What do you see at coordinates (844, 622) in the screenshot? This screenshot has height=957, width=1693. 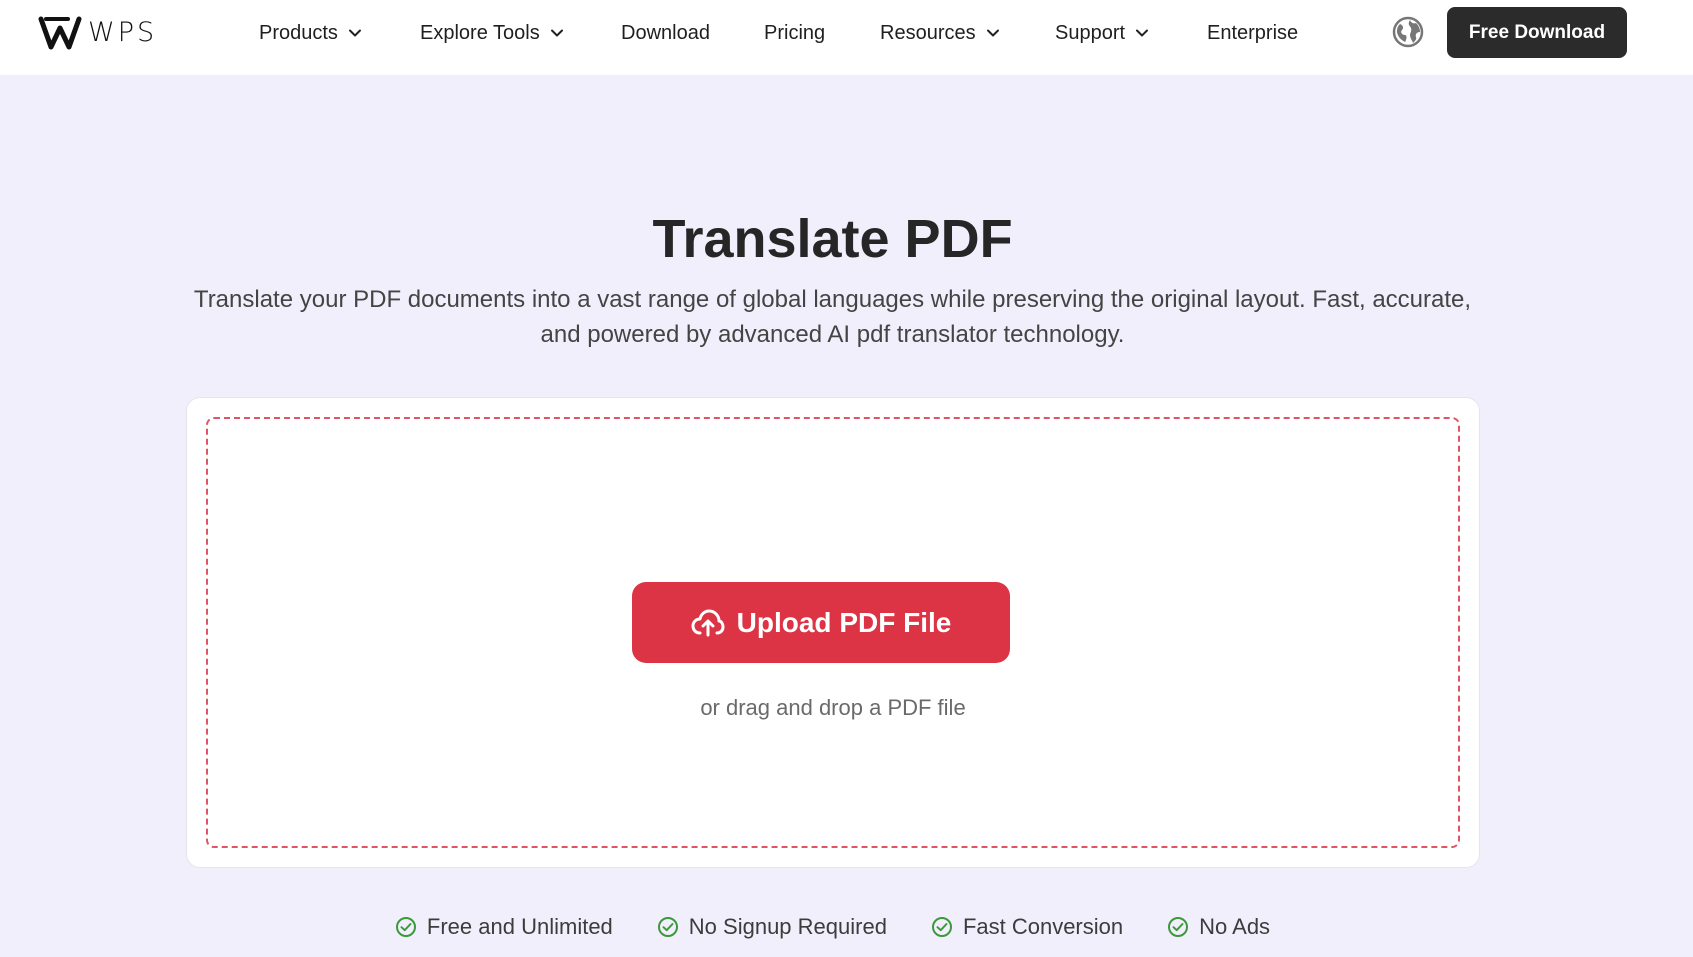 I see `upload-button-label: Upload PDF File` at bounding box center [844, 622].